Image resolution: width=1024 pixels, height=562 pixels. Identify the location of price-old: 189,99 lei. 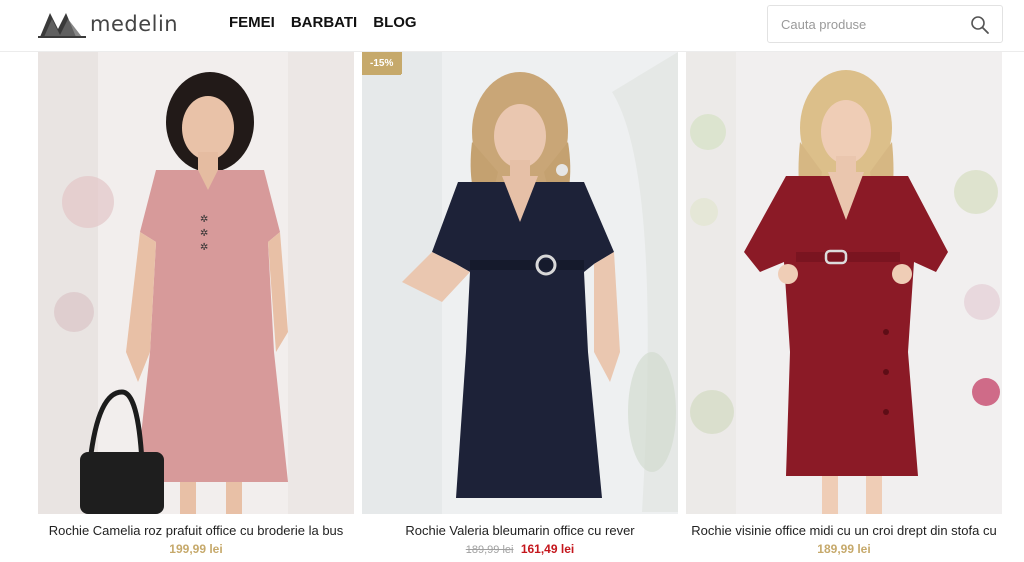
(489, 550).